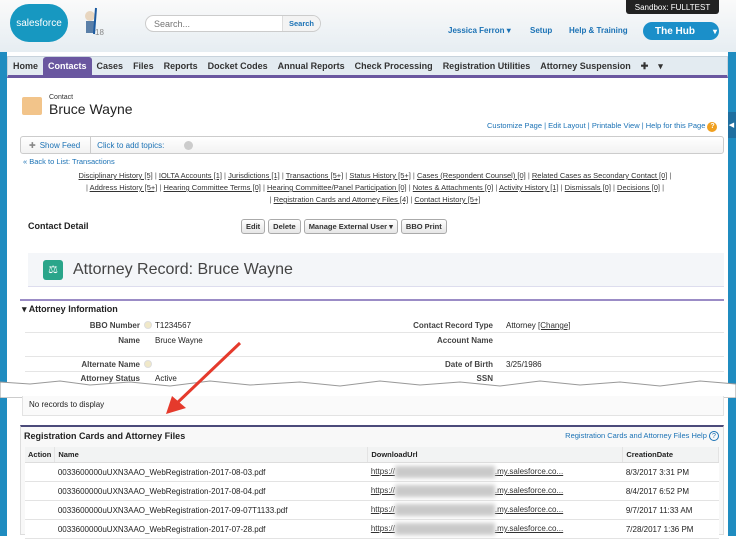 The height and width of the screenshot is (539, 736). I want to click on tab-registration-utilities: Registration Utilities, so click(487, 66).